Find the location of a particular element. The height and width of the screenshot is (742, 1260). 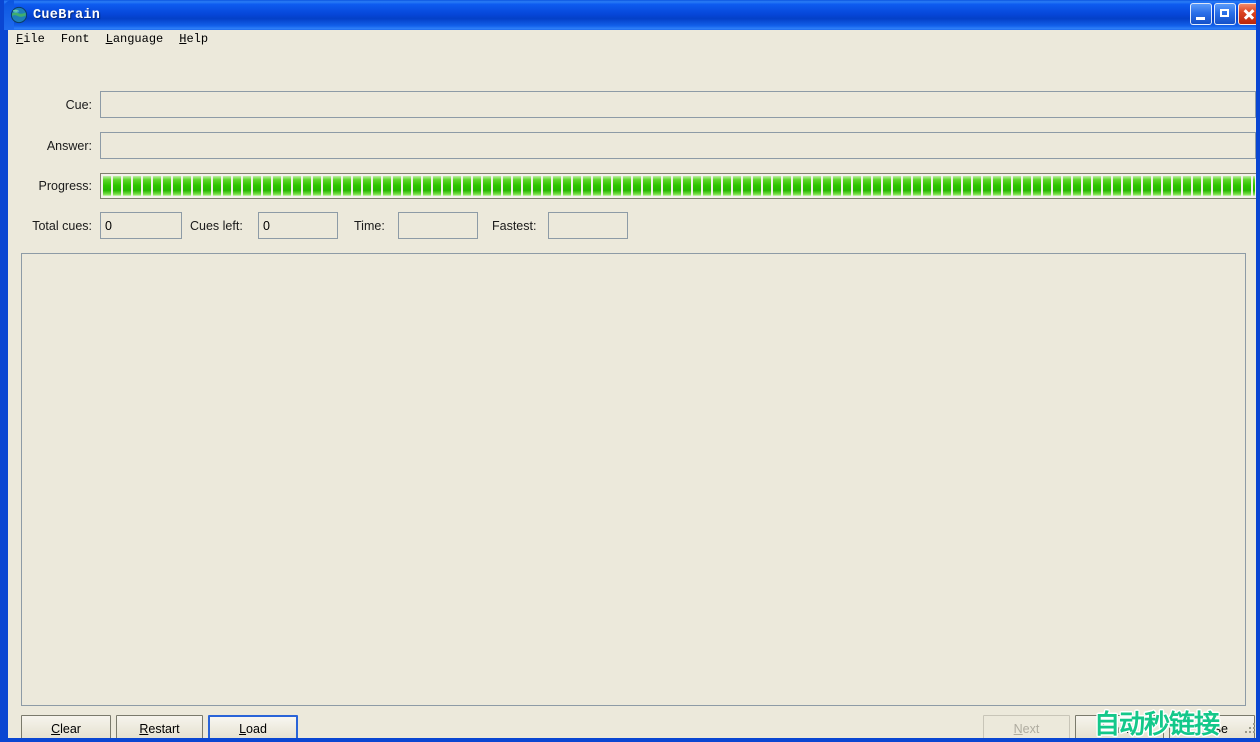

fastest-label: Fastest: is located at coordinates (514, 226).